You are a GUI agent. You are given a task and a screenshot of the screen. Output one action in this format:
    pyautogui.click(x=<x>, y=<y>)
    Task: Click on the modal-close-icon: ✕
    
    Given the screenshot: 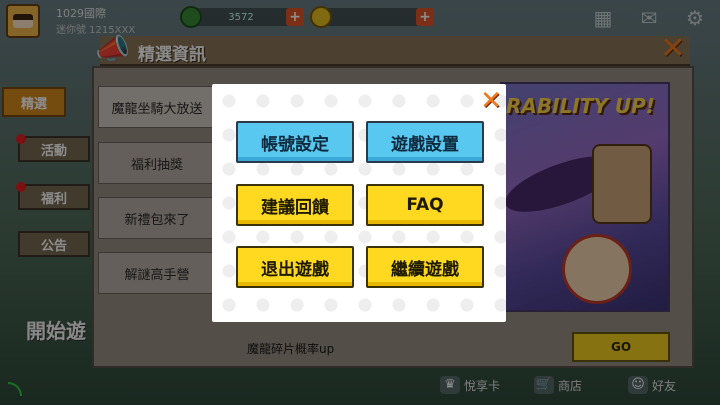 What is the action you would take?
    pyautogui.click(x=491, y=101)
    